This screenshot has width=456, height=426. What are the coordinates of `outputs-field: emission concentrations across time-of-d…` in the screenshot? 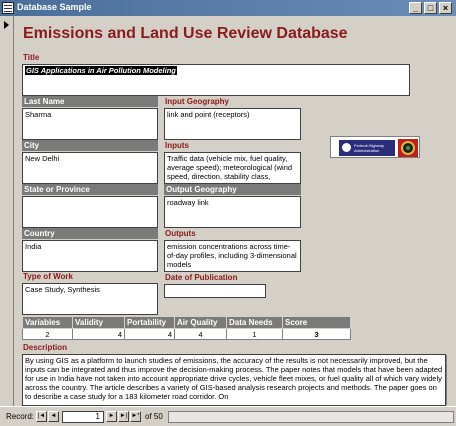 It's located at (232, 256).